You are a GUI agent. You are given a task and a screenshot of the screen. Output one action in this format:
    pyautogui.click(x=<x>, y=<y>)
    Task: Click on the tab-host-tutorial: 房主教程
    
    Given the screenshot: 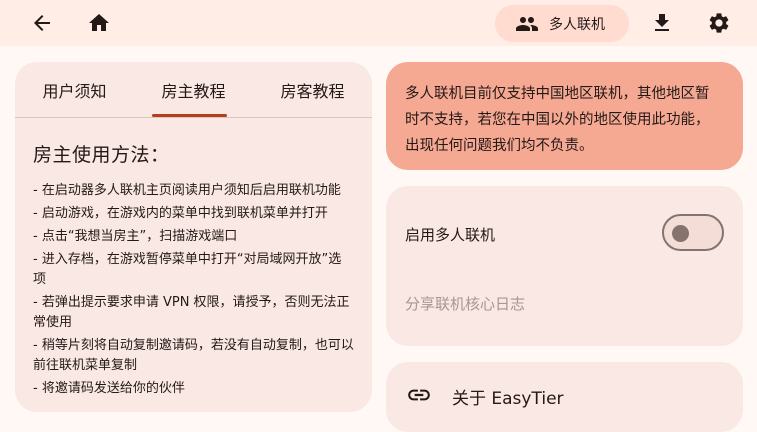 What is the action you would take?
    pyautogui.click(x=193, y=89)
    